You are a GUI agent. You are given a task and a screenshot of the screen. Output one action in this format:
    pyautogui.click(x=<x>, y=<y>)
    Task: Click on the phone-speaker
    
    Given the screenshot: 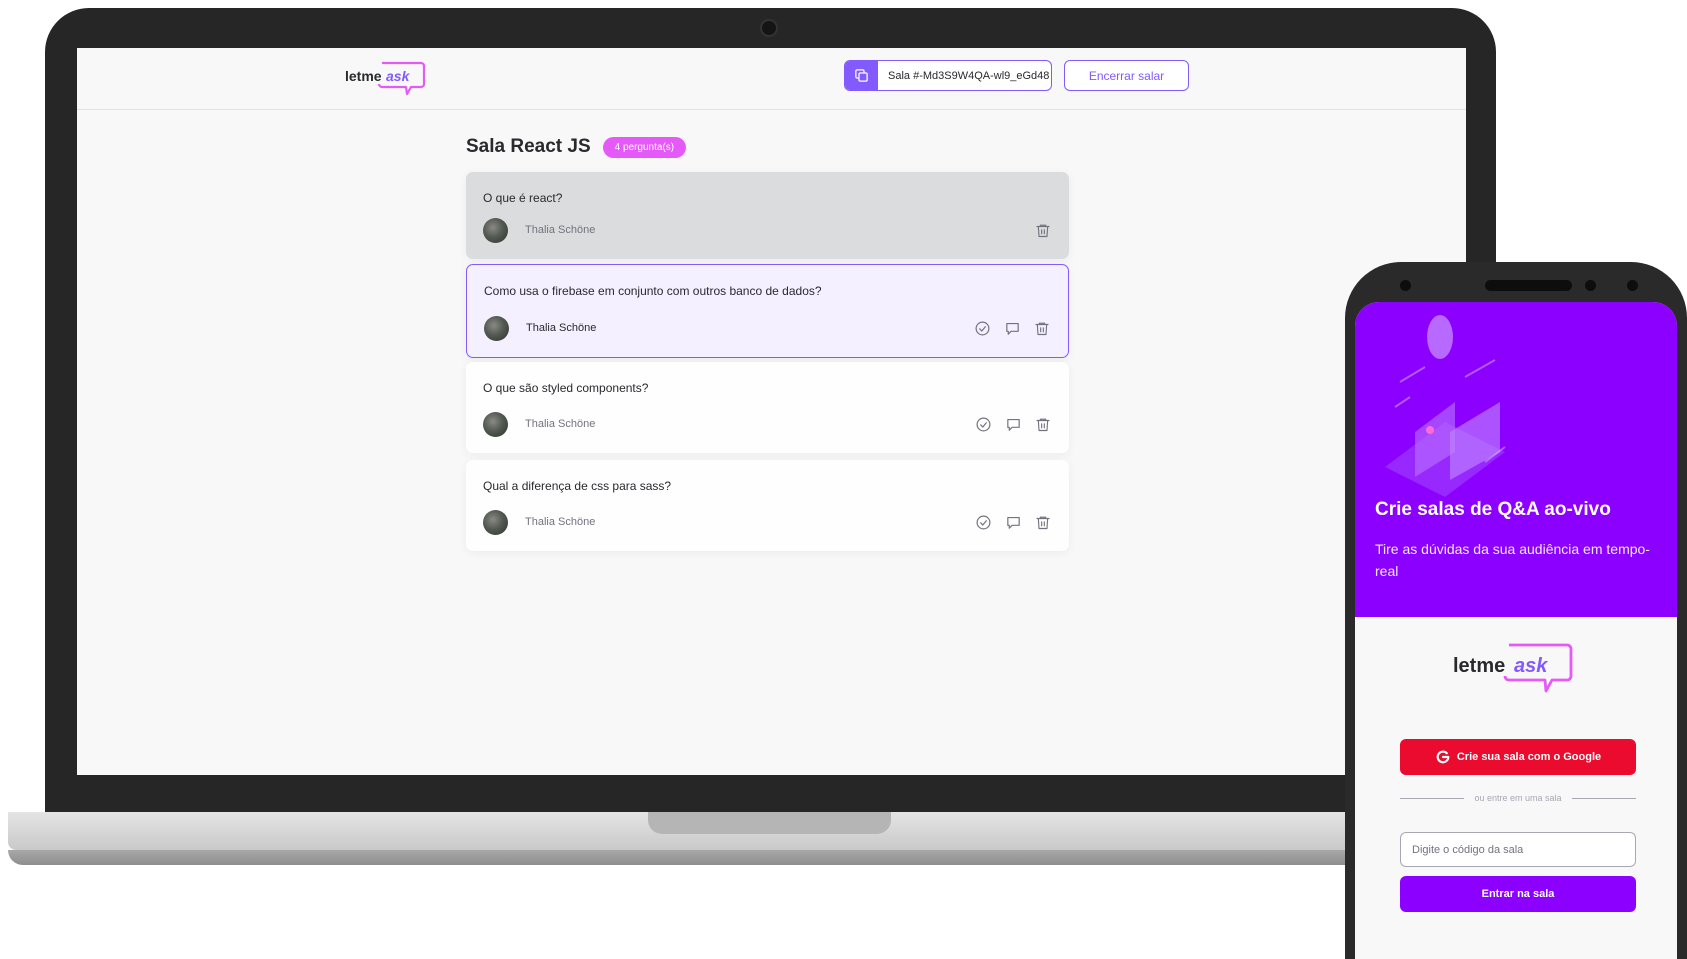 What is the action you would take?
    pyautogui.click(x=1528, y=285)
    